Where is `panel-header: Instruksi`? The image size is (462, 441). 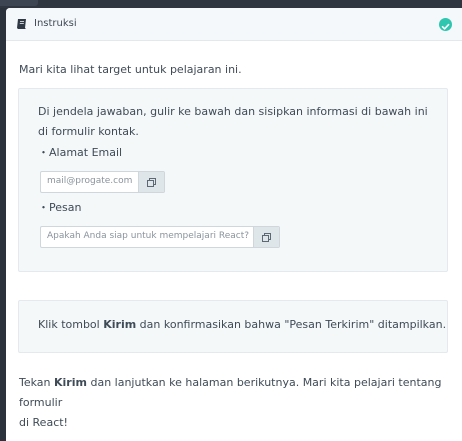
panel-header: Instruksi is located at coordinates (234, 24).